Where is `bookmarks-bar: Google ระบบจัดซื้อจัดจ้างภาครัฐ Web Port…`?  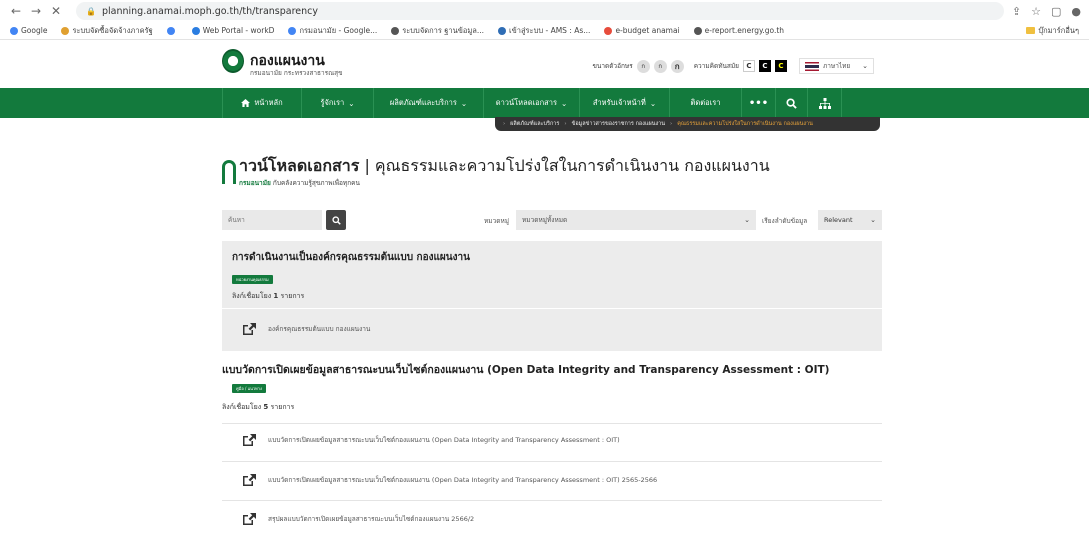 bookmarks-bar: Google ระบบจัดซื้อจัดจ้างภาครัฐ Web Port… is located at coordinates (544, 31).